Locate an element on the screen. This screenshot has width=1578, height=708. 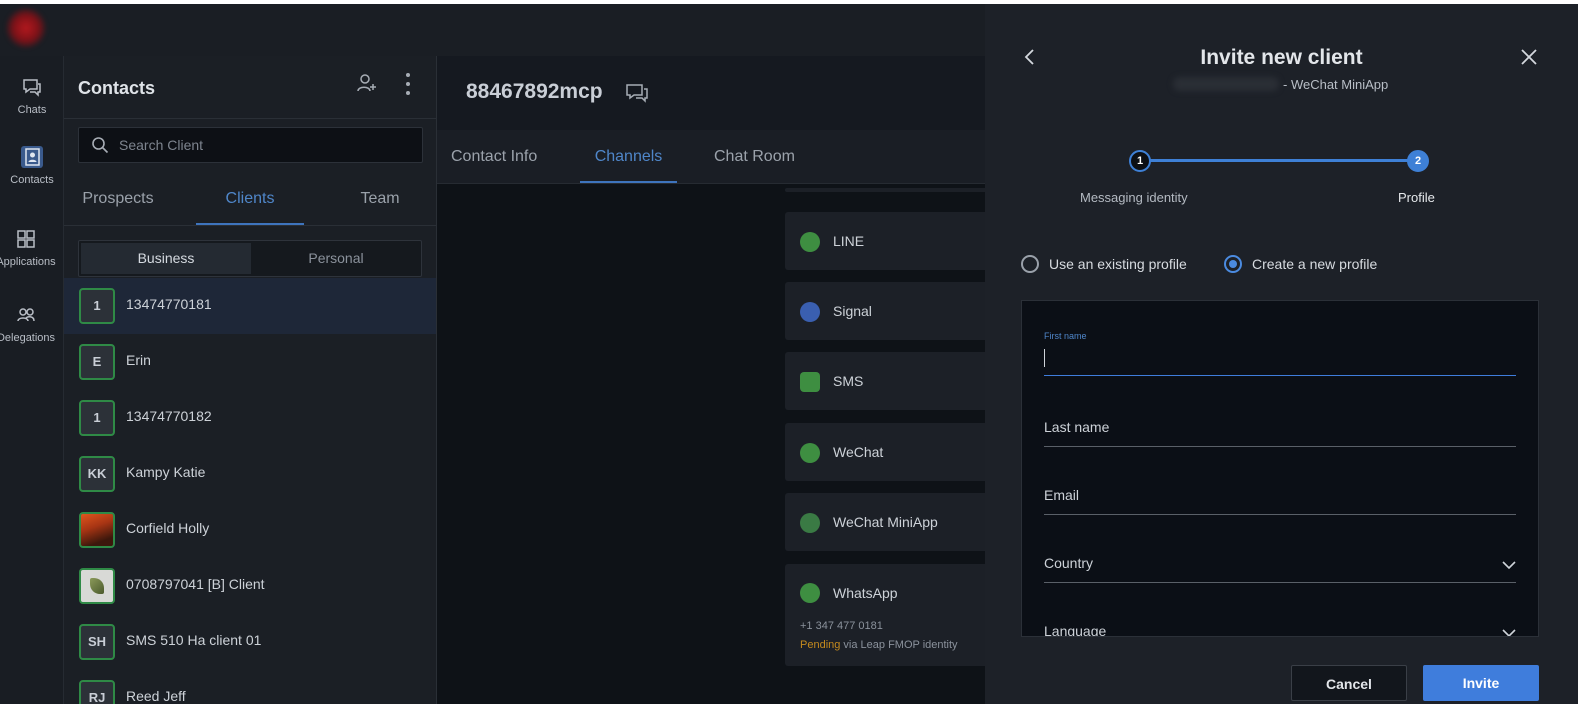
close-icon is located at coordinates (1529, 57).